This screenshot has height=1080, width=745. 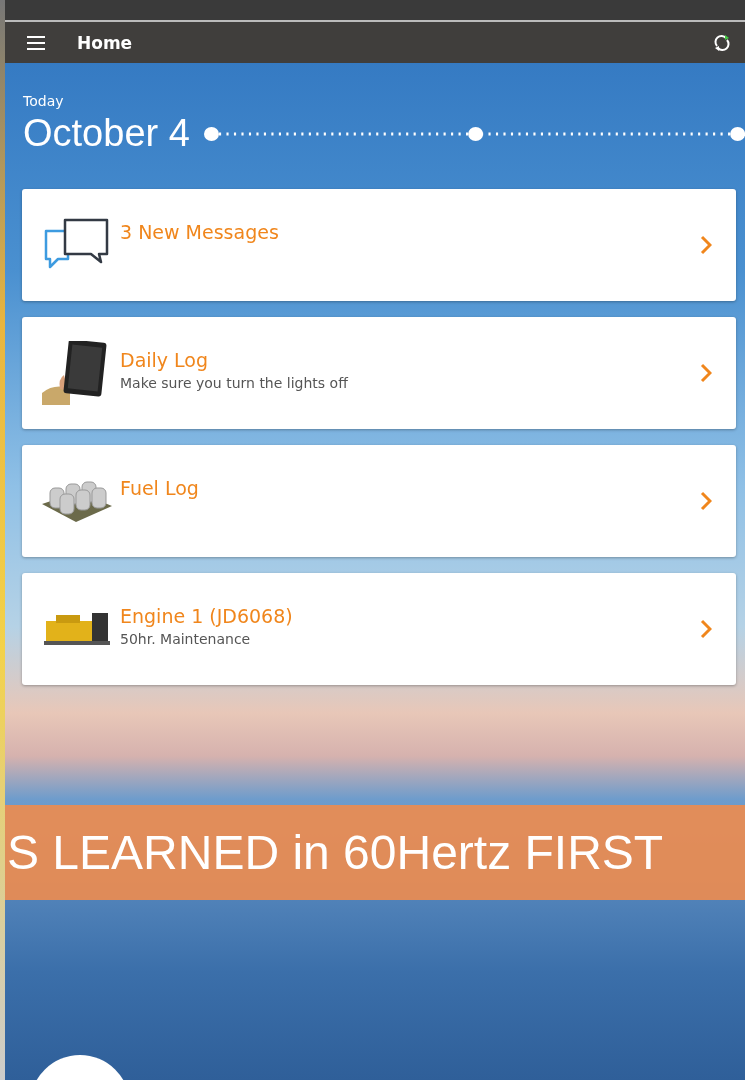 I want to click on card-title: Daily Log, so click(x=165, y=360).